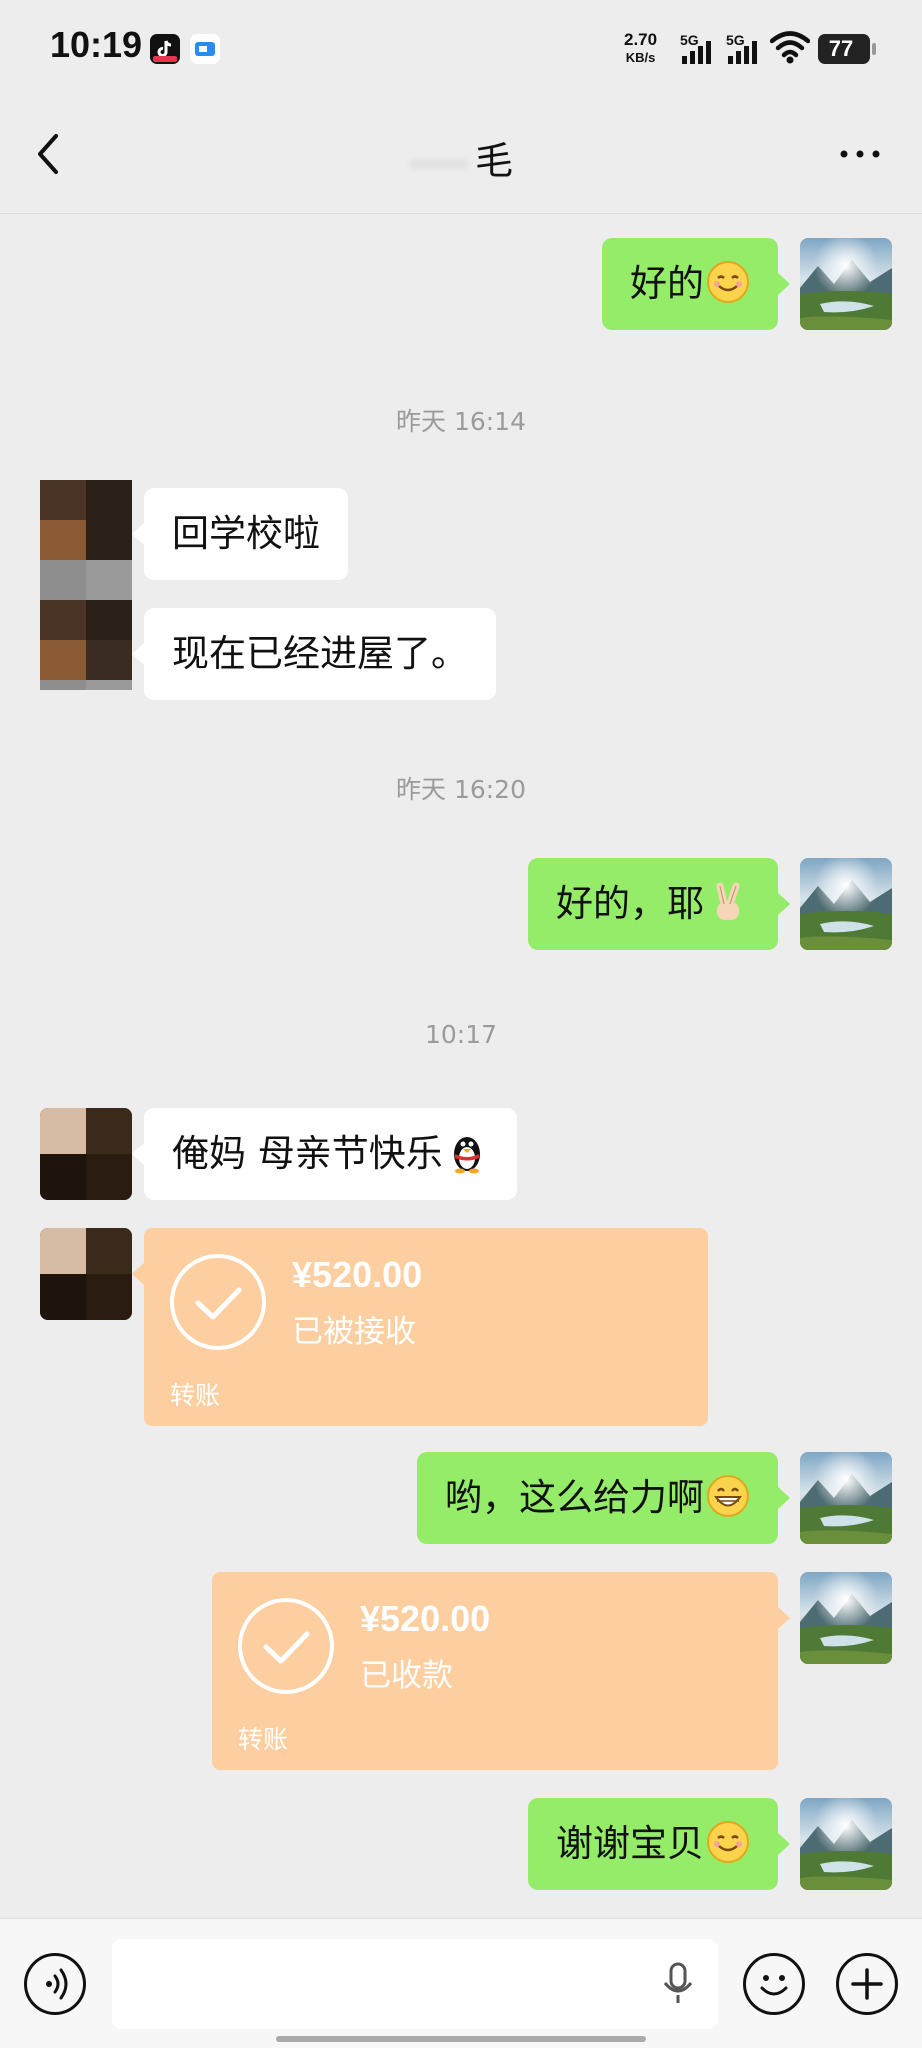 Image resolution: width=922 pixels, height=2048 pixels. What do you see at coordinates (461, 1034) in the screenshot?
I see `timestamp: 10:17` at bounding box center [461, 1034].